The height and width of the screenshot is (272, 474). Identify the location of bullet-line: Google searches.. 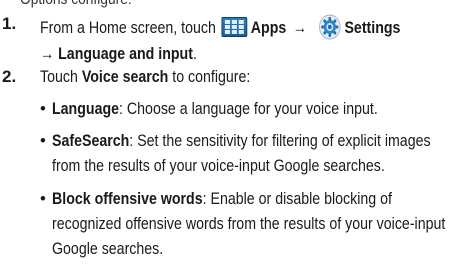
(107, 249).